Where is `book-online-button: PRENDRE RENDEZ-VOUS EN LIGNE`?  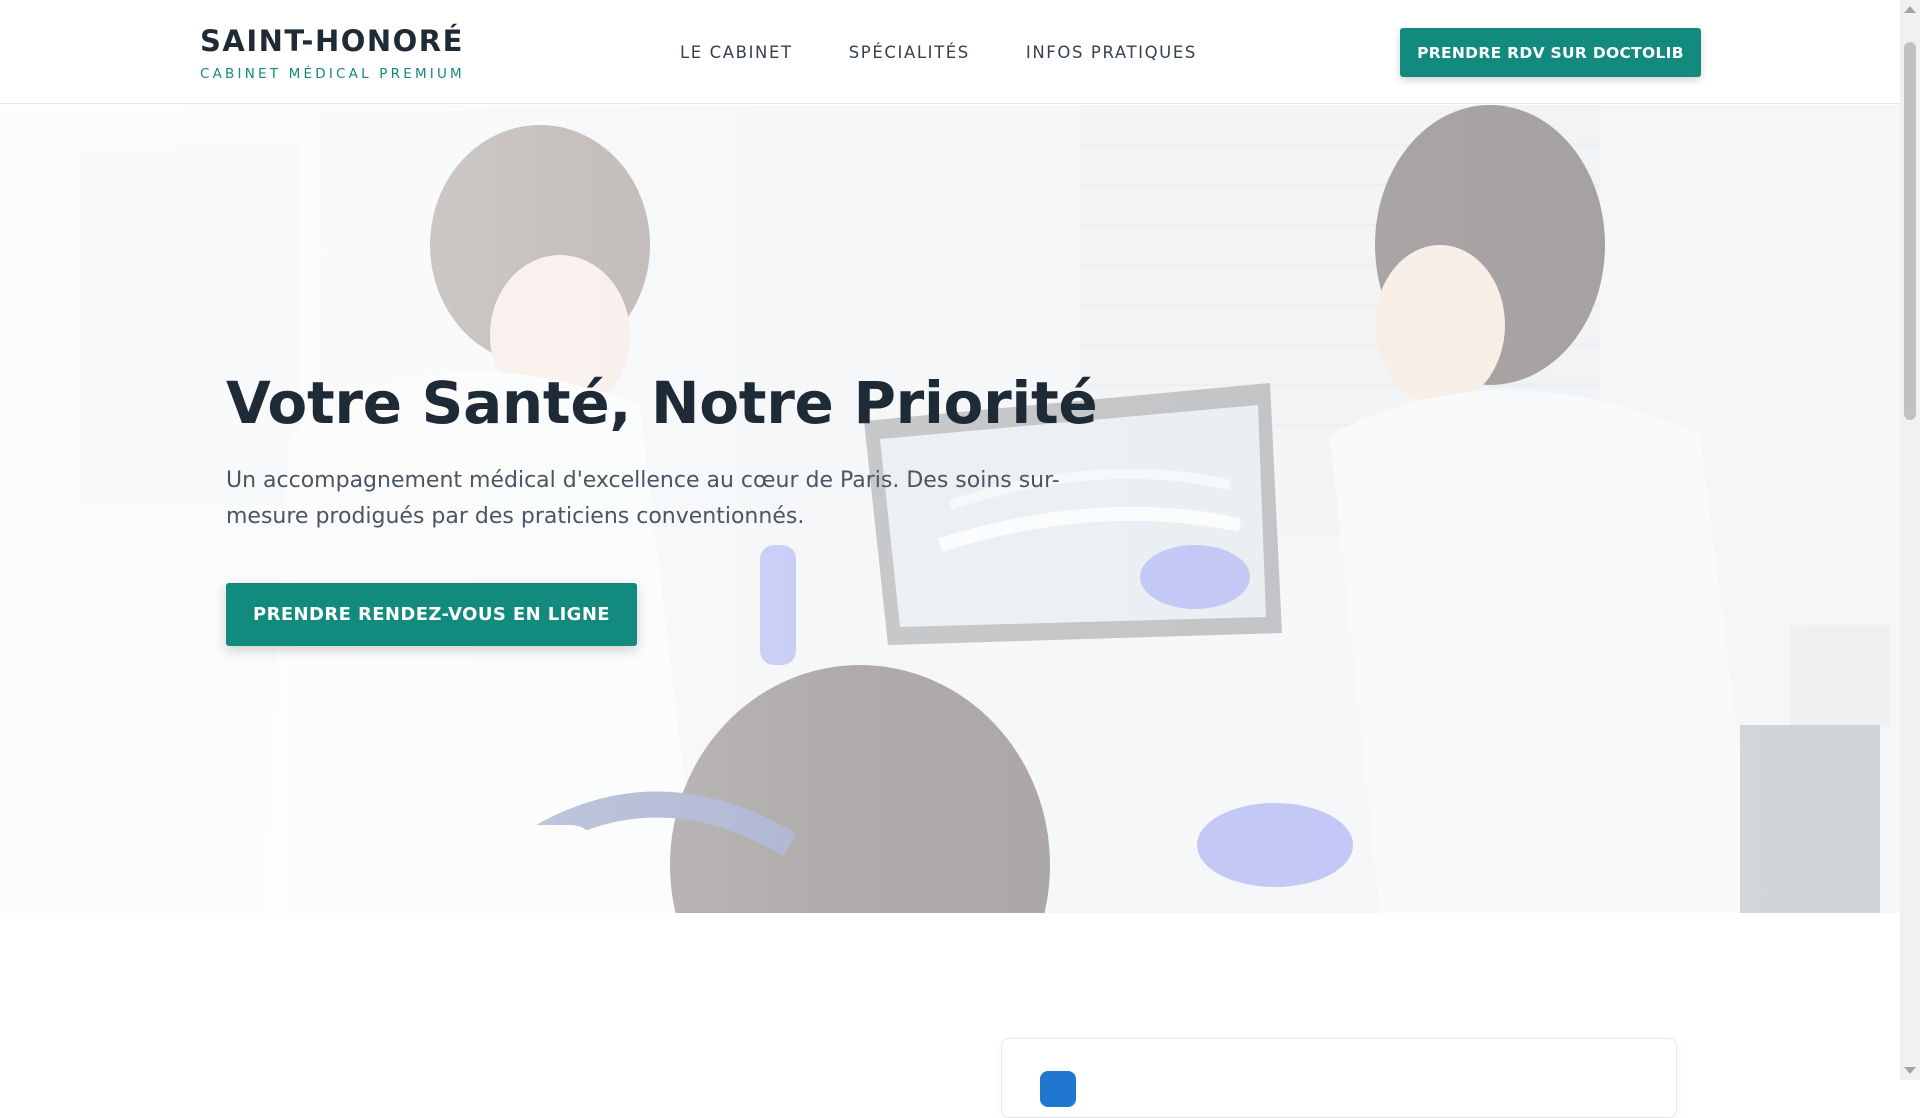
book-online-button: PRENDRE RENDEZ-VOUS EN LIGNE is located at coordinates (431, 614).